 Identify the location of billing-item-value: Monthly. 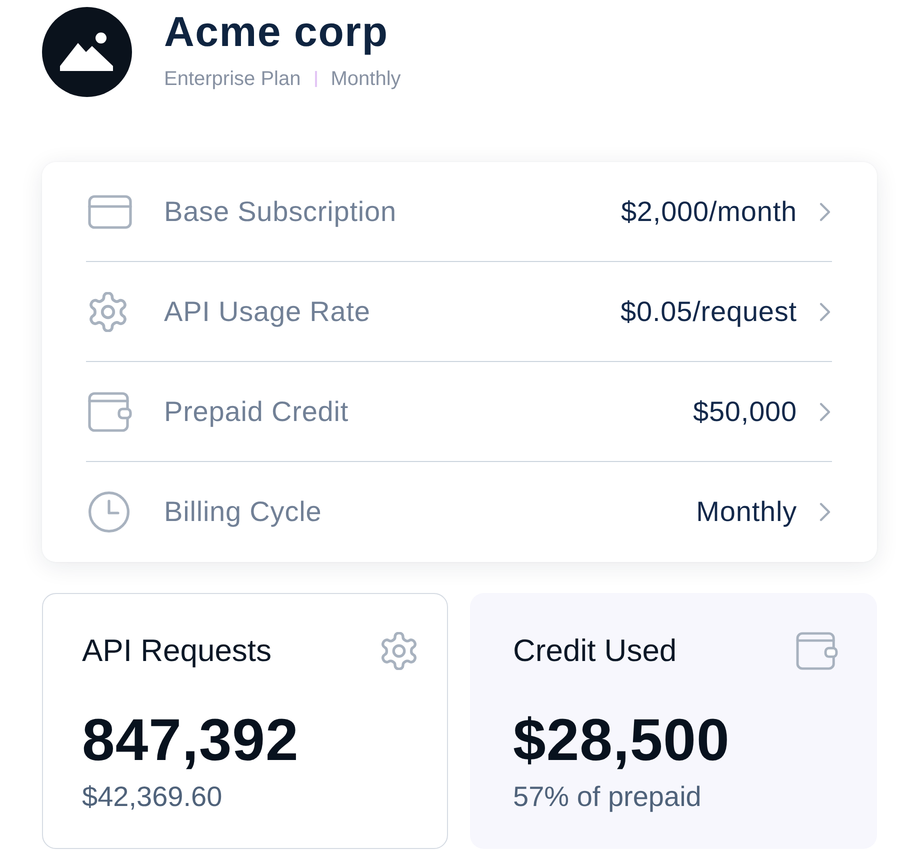
(746, 512).